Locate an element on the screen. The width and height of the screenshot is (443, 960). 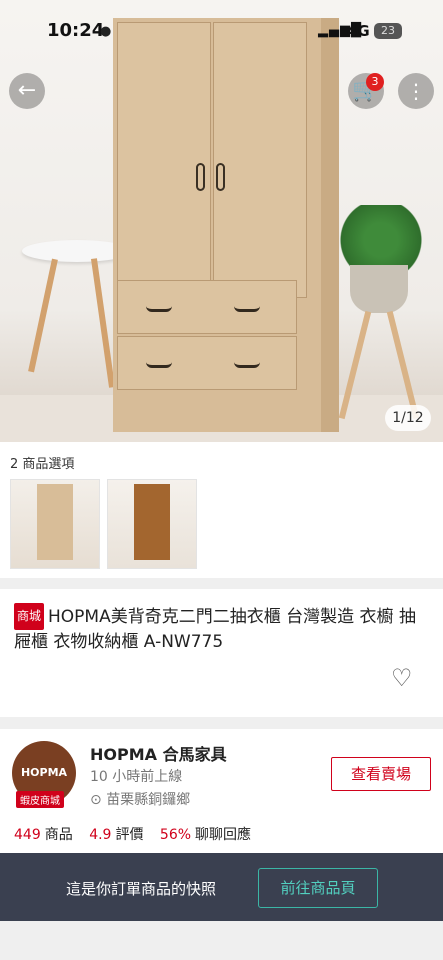
location-pin-icon: ⊙ is located at coordinates (98, 800).